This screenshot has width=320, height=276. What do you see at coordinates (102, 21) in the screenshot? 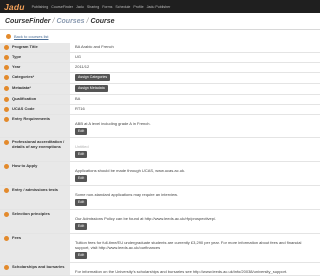
I see `title-part: Course` at bounding box center [102, 21].